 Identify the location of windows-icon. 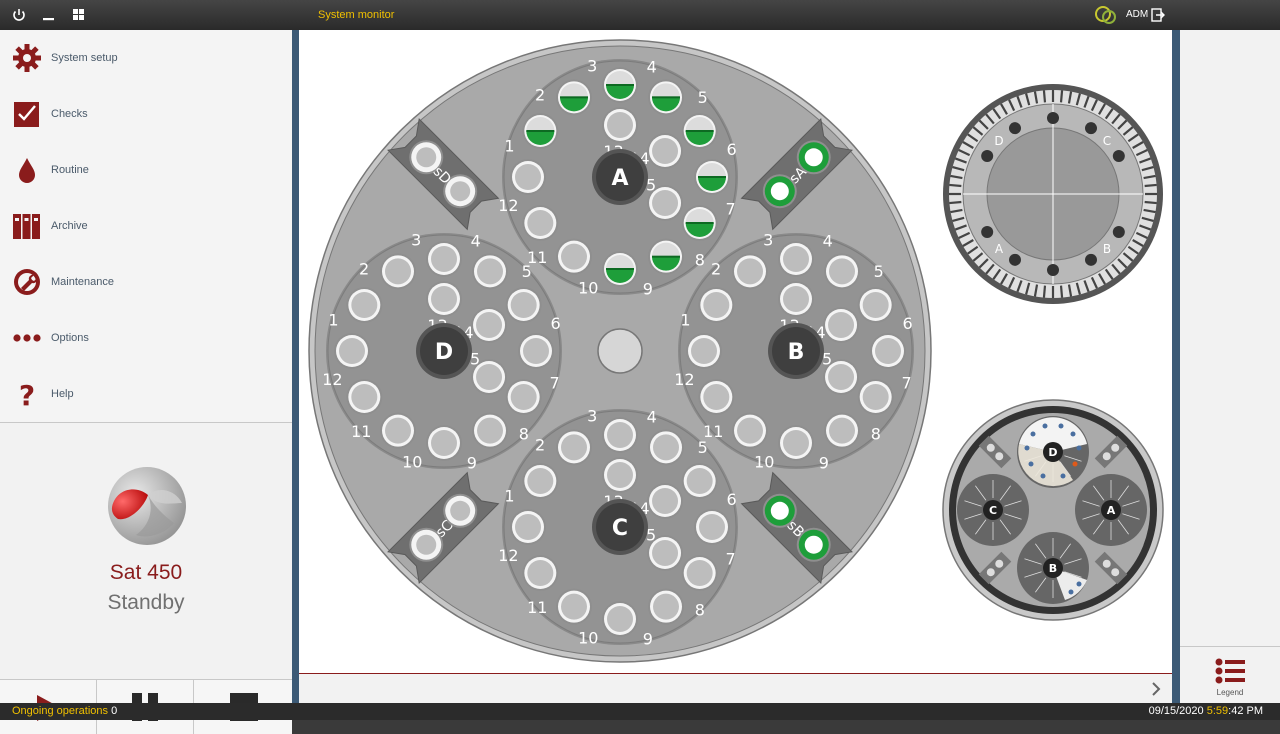
(79, 15).